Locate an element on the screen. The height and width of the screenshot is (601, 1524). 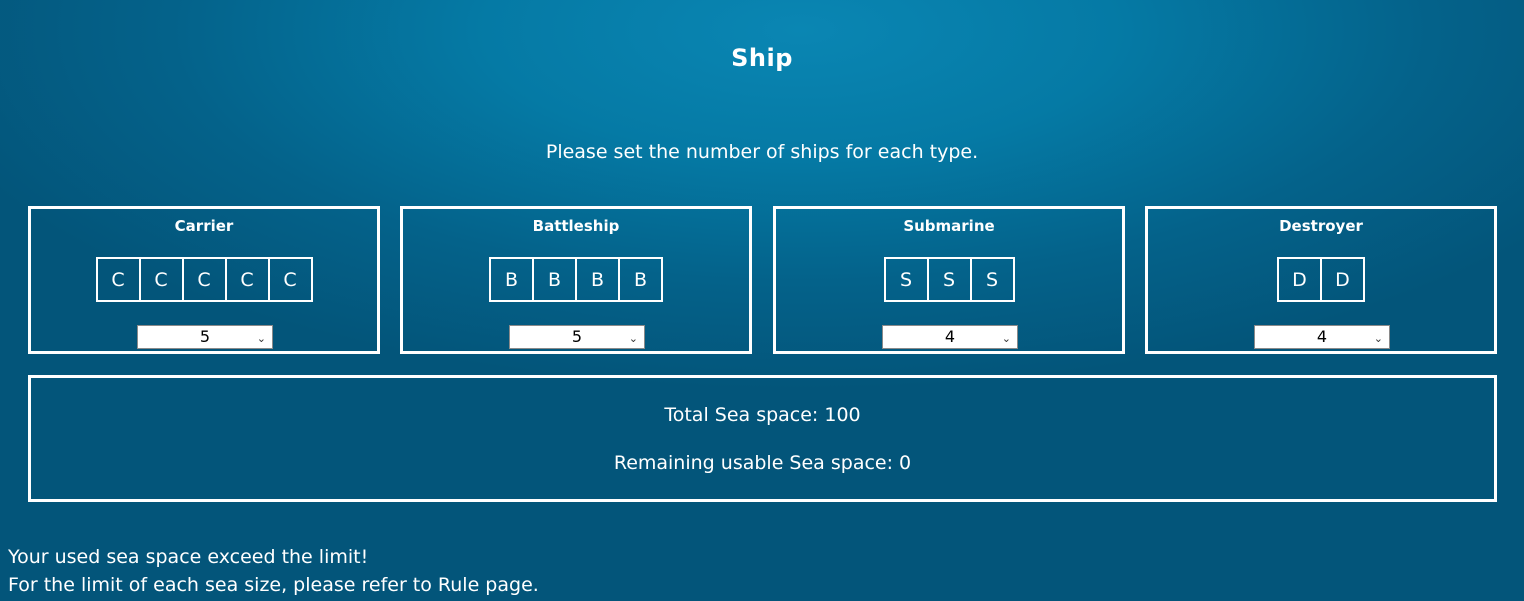
ship-cells-battleship: B B B B is located at coordinates (576, 279).